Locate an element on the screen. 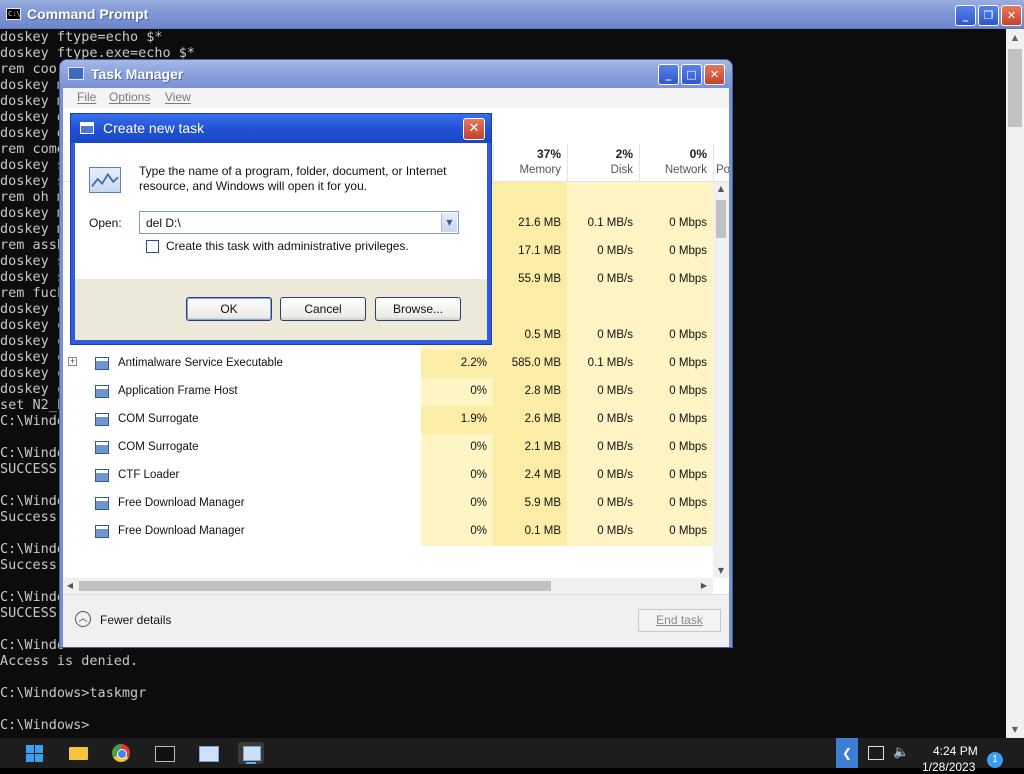 Image resolution: width=1024 pixels, height=774 pixels. cmd-title: Command Prompt is located at coordinates (88, 14).